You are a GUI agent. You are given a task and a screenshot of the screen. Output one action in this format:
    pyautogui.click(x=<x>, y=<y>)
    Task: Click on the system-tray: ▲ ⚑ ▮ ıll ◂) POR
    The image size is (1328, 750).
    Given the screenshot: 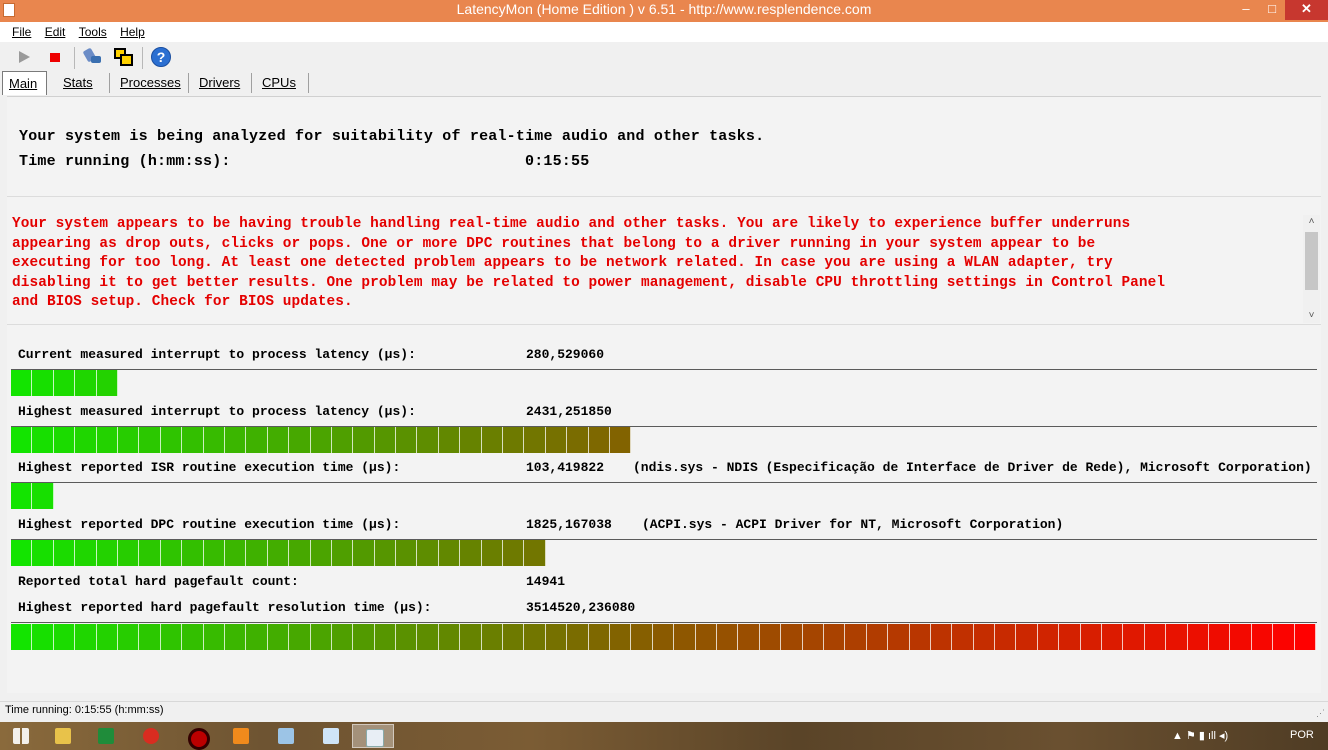 What is the action you would take?
    pyautogui.click(x=1249, y=736)
    